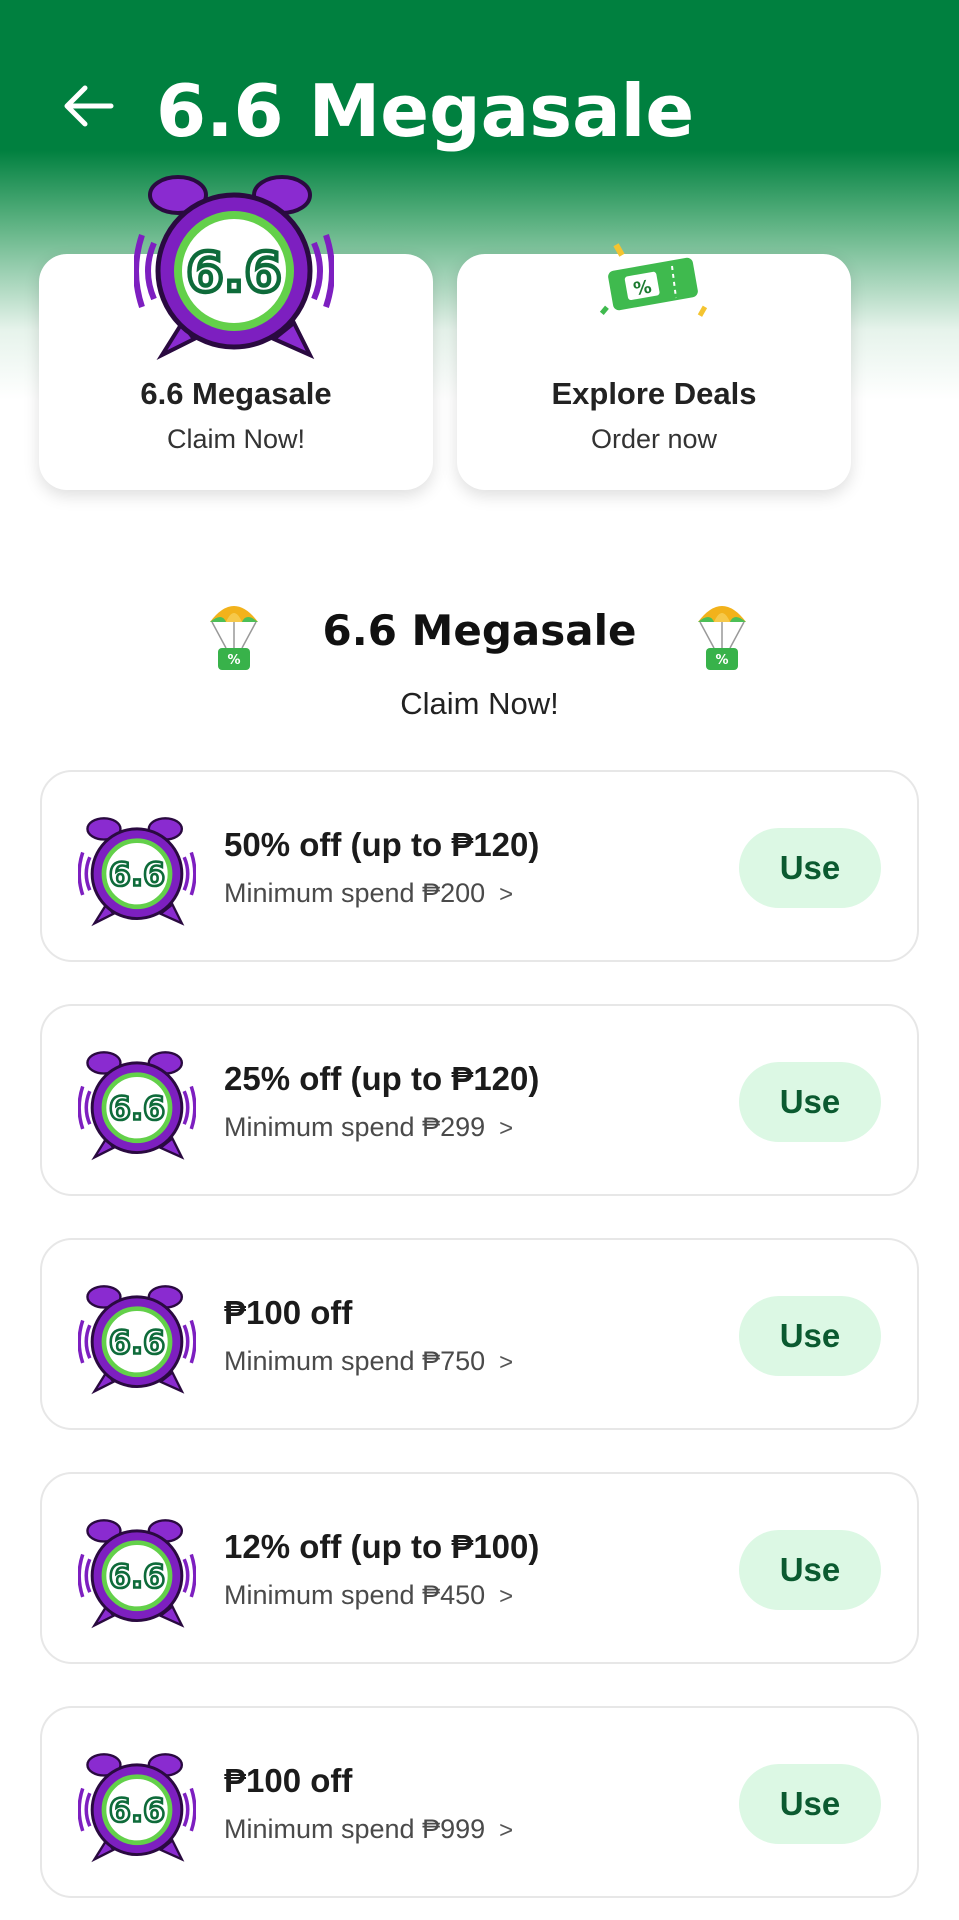 The width and height of the screenshot is (959, 1920). I want to click on top-card-subtitle: Claim Now!, so click(236, 439).